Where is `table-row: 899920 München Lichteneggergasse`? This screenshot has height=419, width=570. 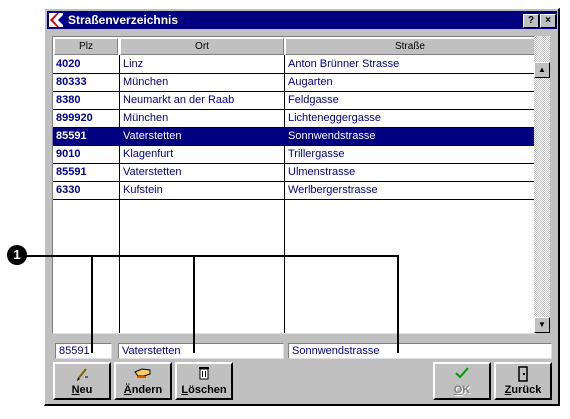
table-row: 899920 München Lichteneggergasse is located at coordinates (294, 118).